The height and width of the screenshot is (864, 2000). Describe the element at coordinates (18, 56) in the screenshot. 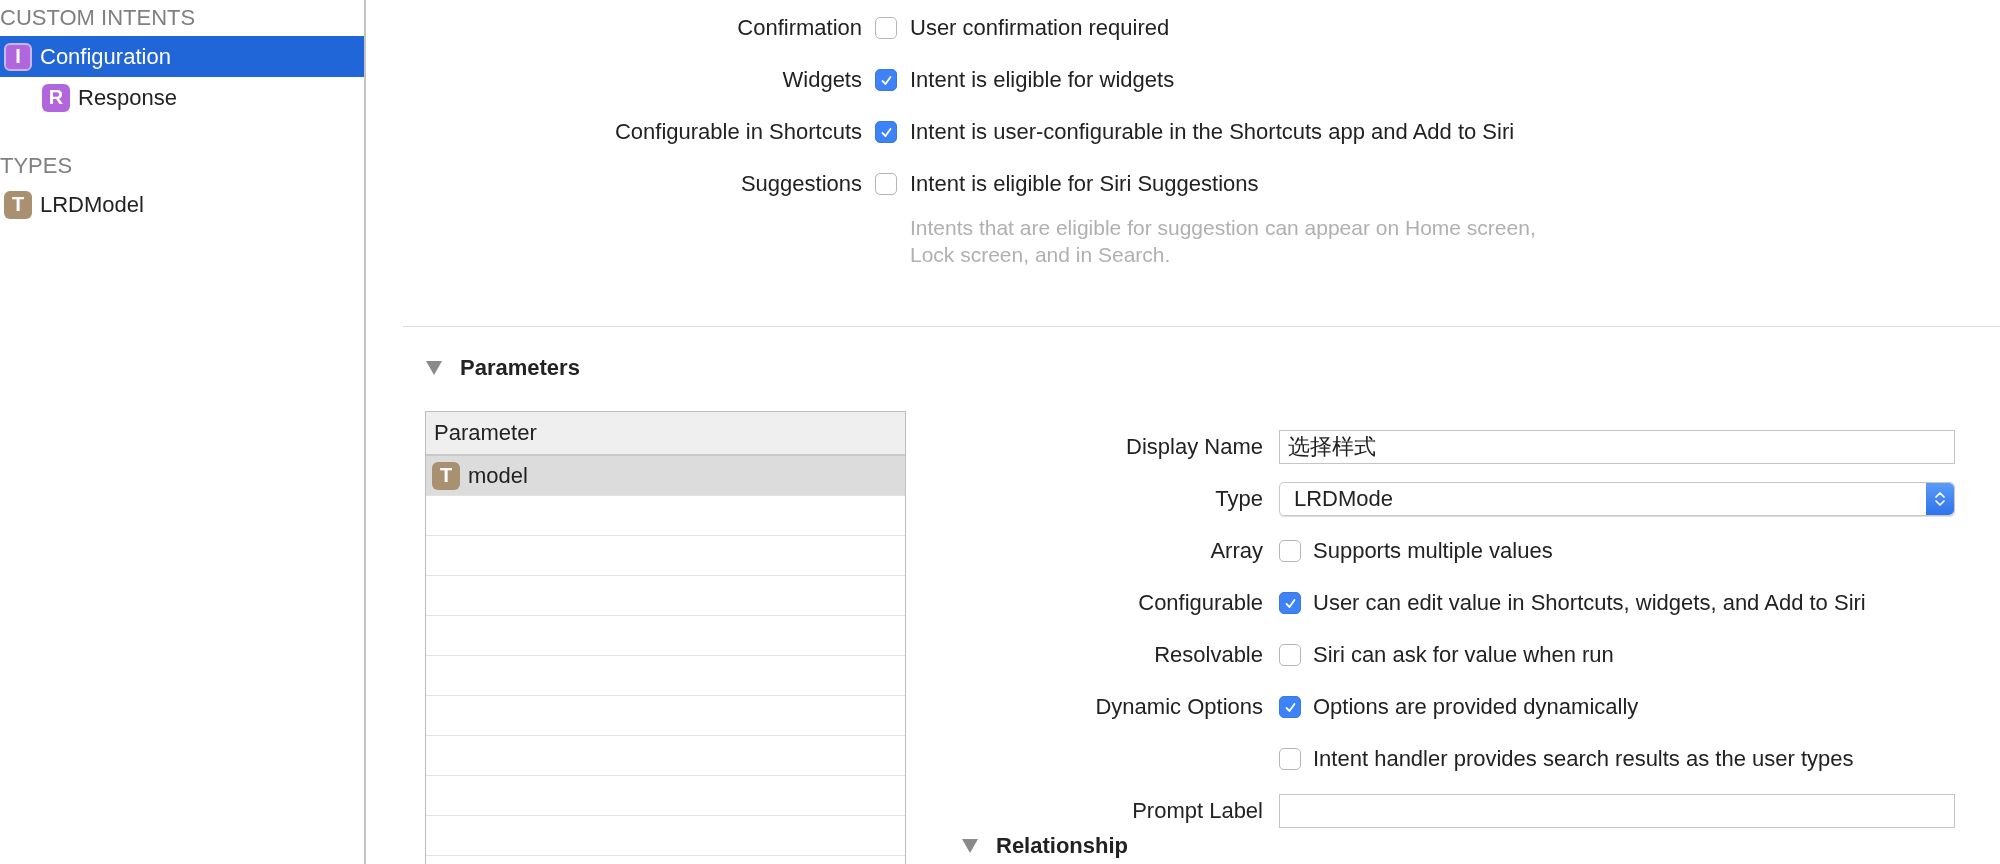

I see `type-badge-icon: I` at that location.